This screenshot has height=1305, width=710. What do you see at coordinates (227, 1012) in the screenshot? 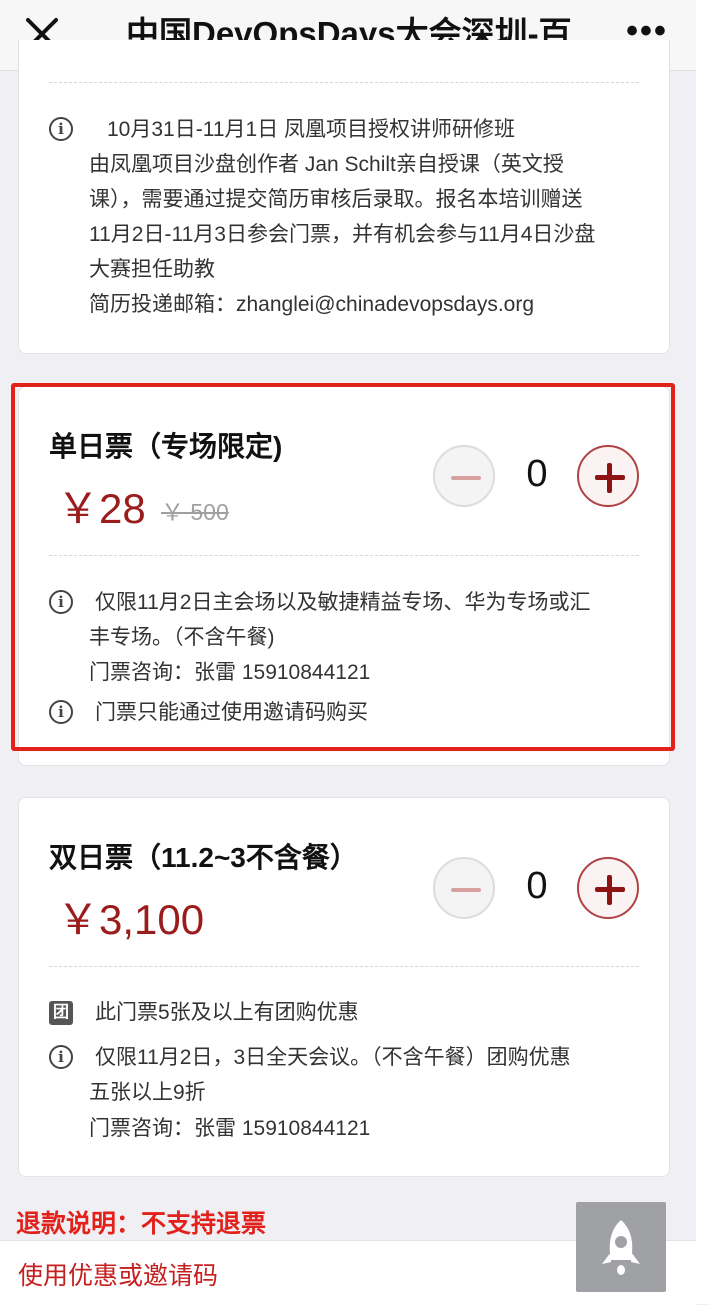
I see `group-buy-note: 此门票5张及以上有团购优惠` at bounding box center [227, 1012].